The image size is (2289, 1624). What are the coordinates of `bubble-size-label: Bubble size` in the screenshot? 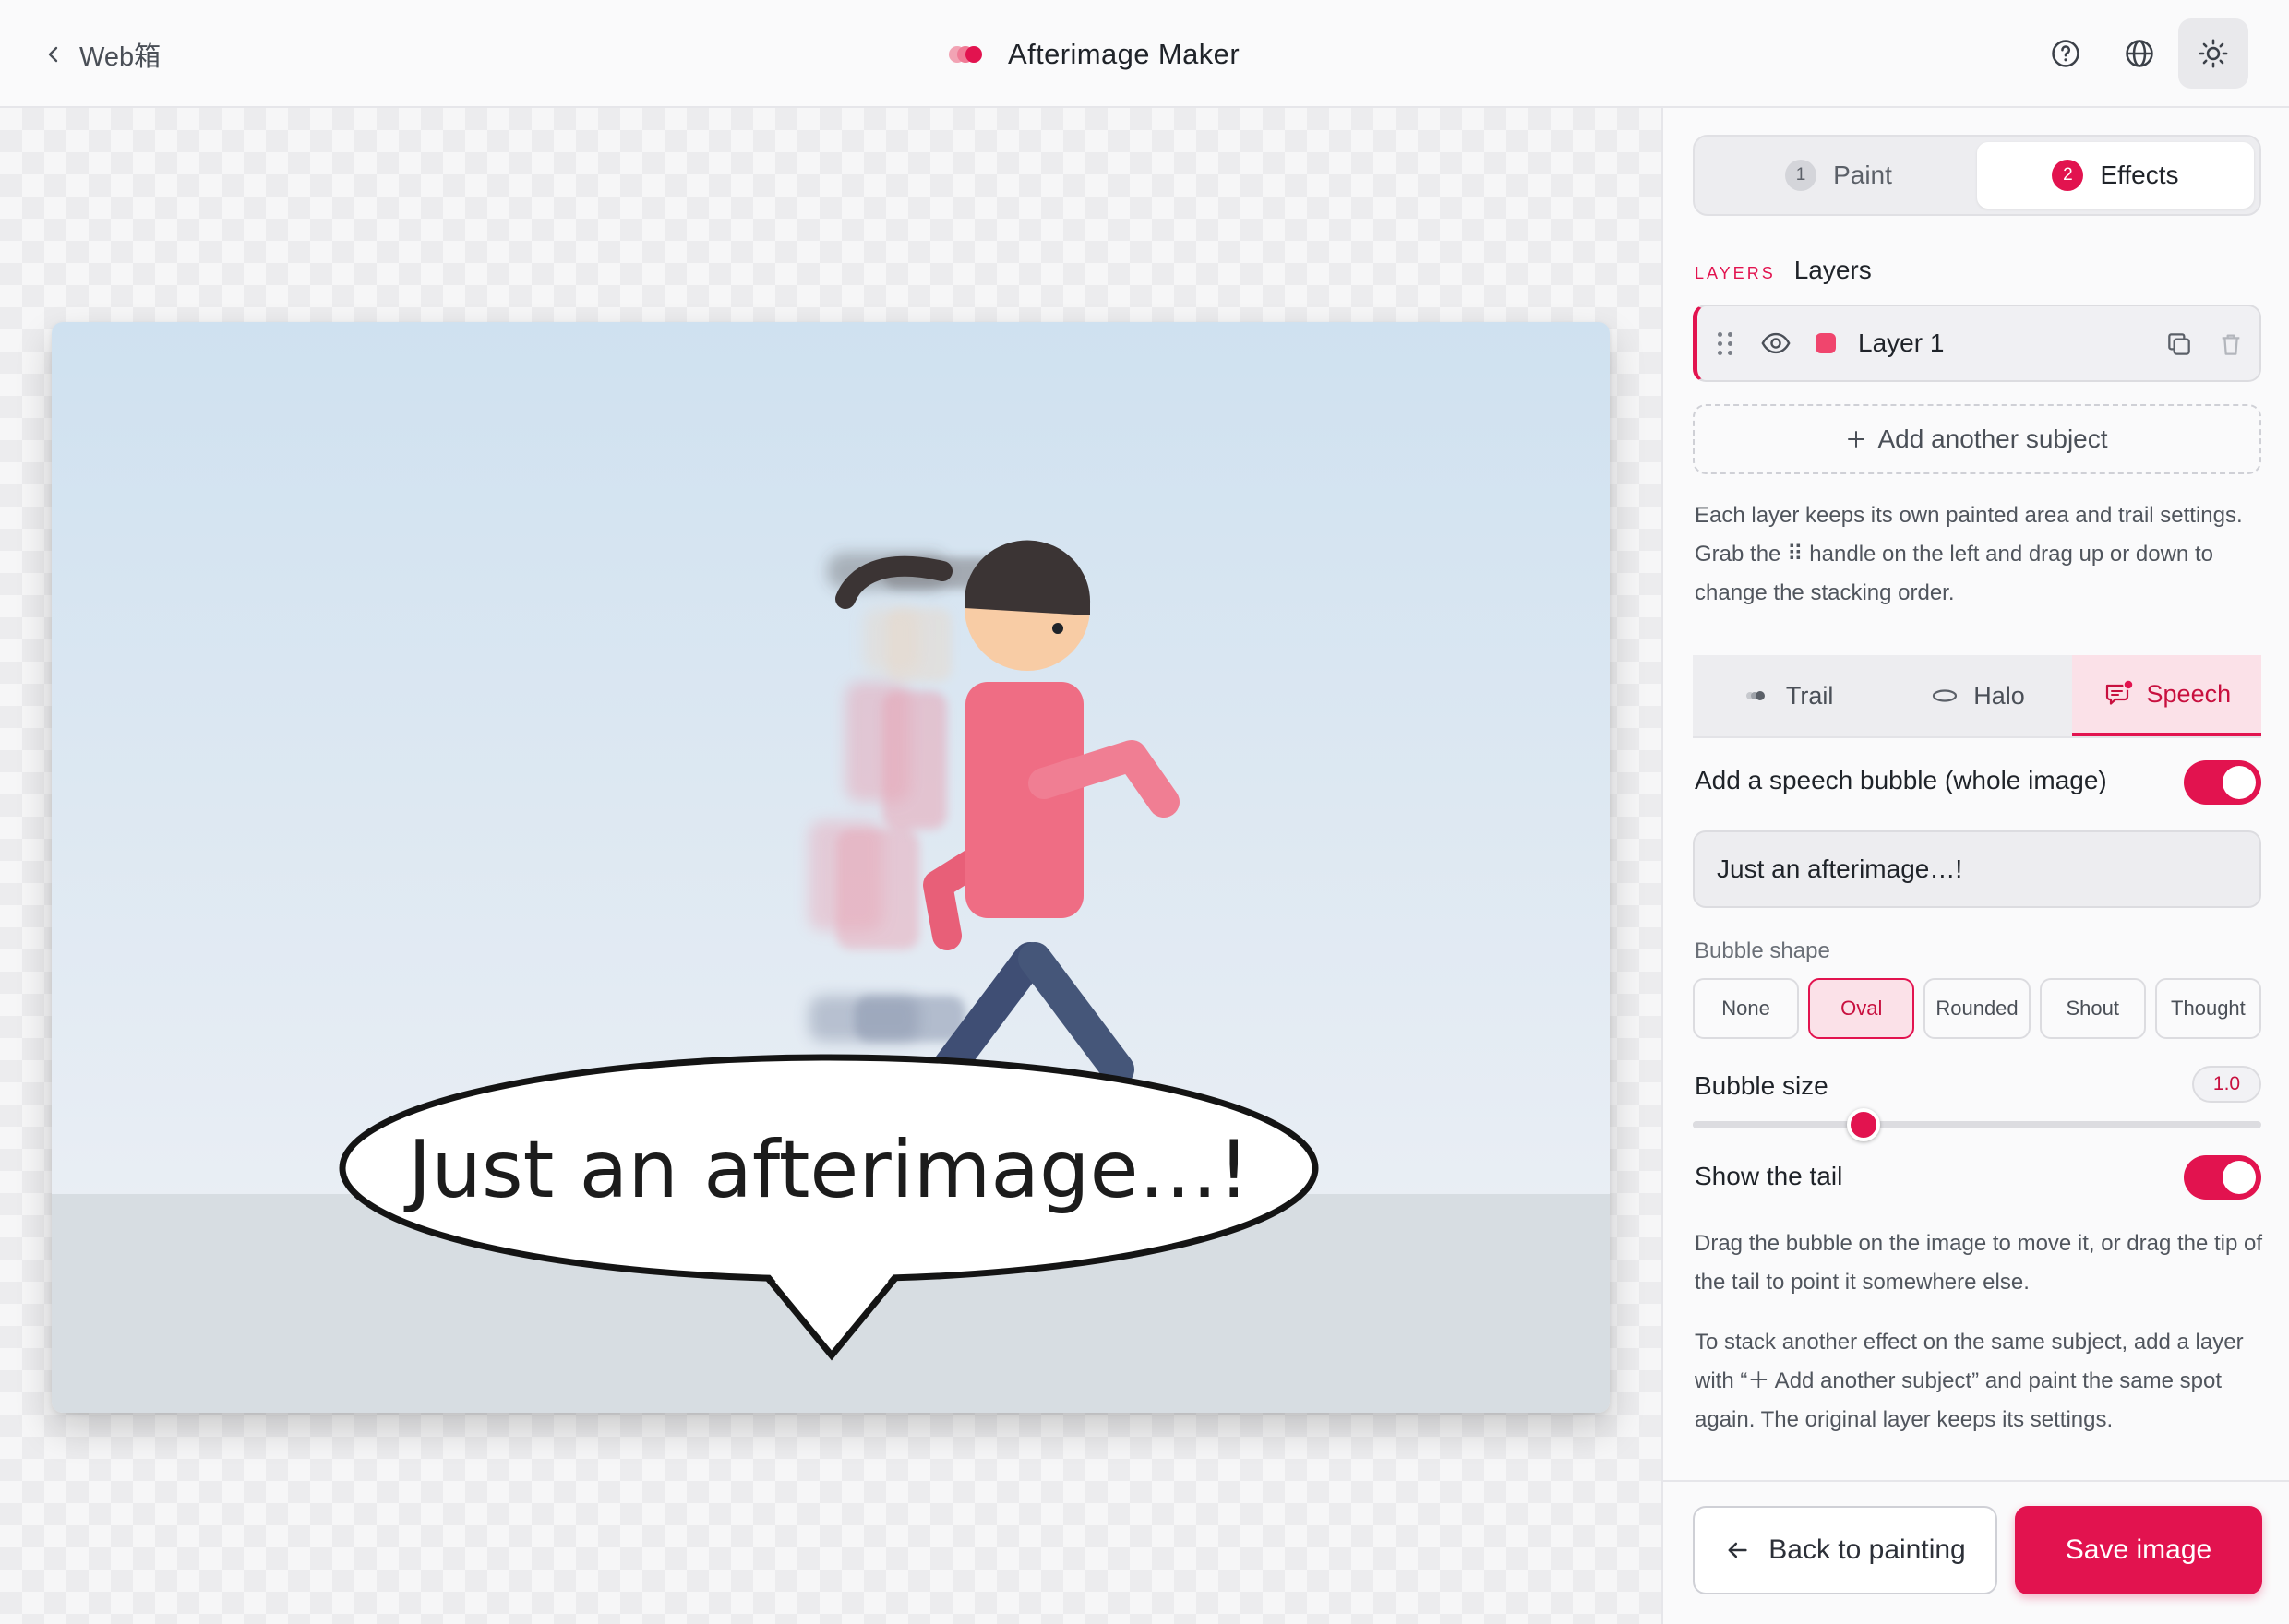 It's located at (1761, 1085).